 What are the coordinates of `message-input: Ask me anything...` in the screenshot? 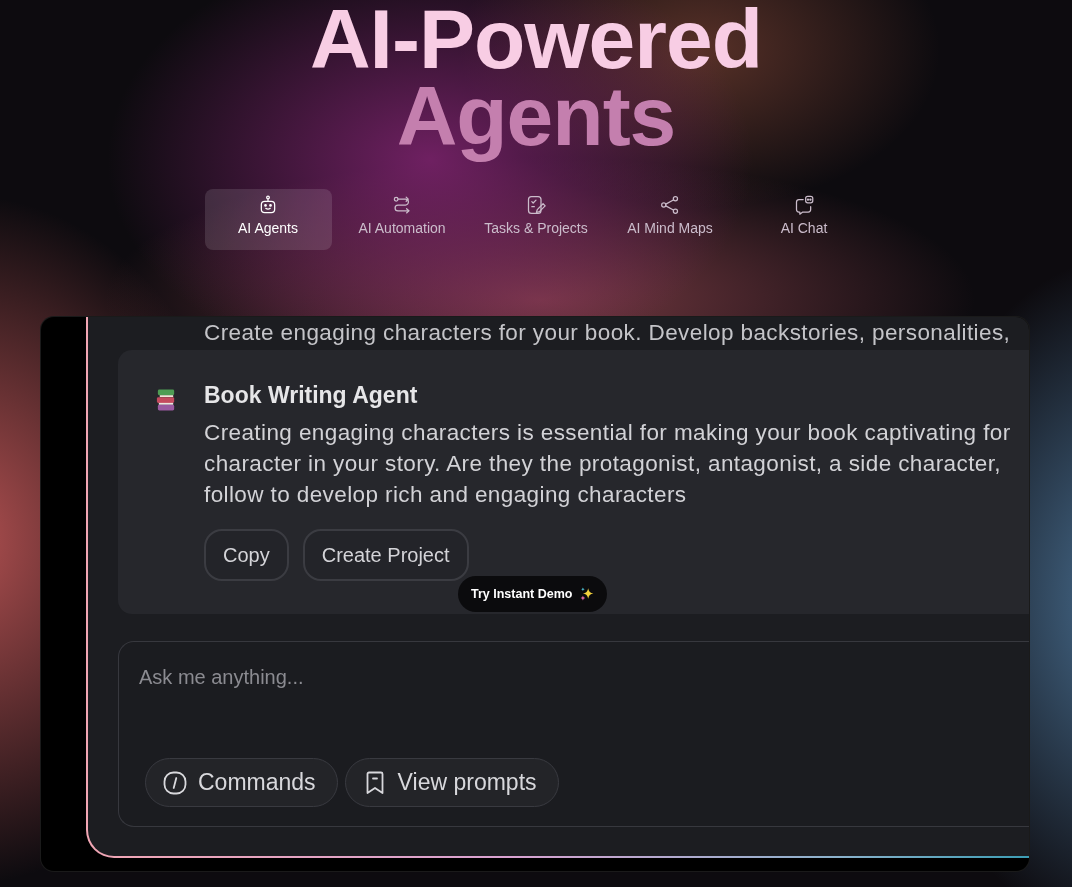 It's located at (584, 705).